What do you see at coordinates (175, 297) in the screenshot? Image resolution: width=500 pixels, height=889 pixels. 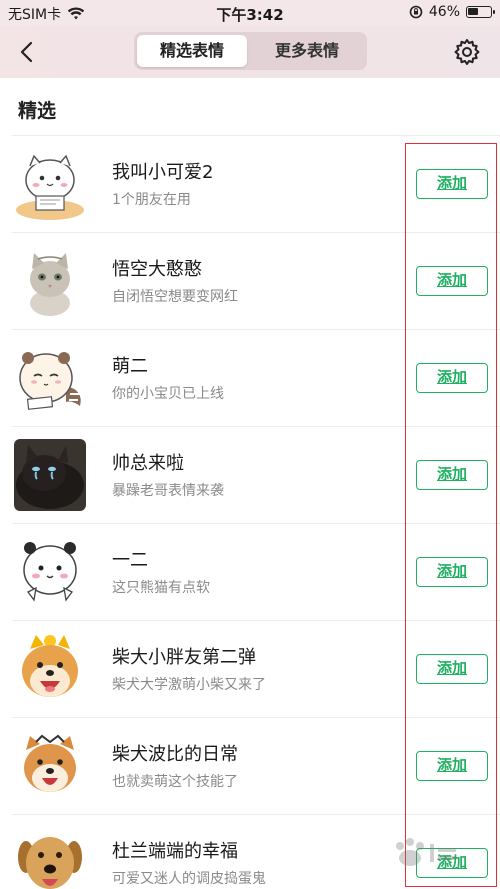 I see `item-subtitle: 自闭悟空想要变网红` at bounding box center [175, 297].